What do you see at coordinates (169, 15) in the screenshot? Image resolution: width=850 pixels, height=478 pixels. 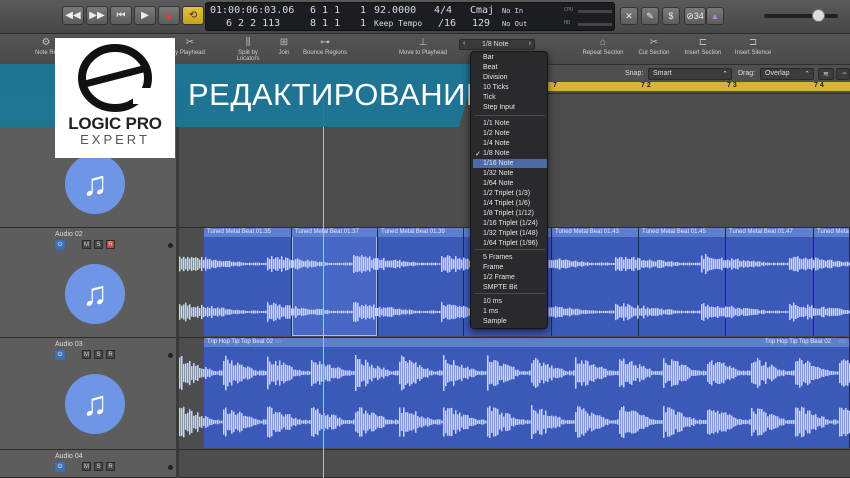 I see `record-button: ●` at bounding box center [169, 15].